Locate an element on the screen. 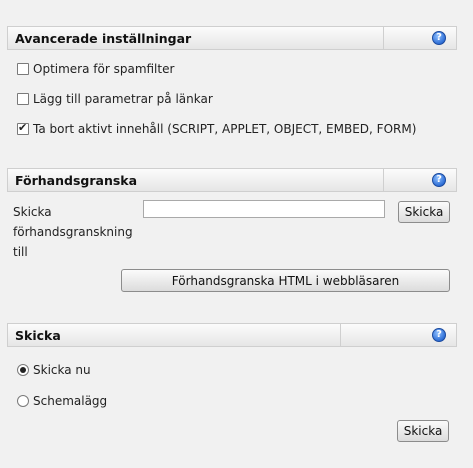 This screenshot has width=473, height=468. preview-email-input is located at coordinates (264, 209).